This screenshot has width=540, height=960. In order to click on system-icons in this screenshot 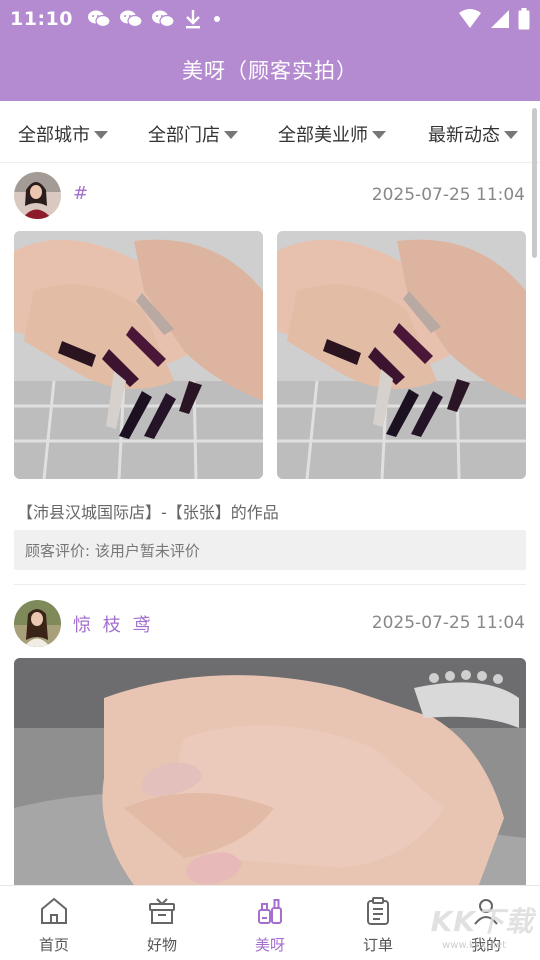, I will do `click(494, 19)`.